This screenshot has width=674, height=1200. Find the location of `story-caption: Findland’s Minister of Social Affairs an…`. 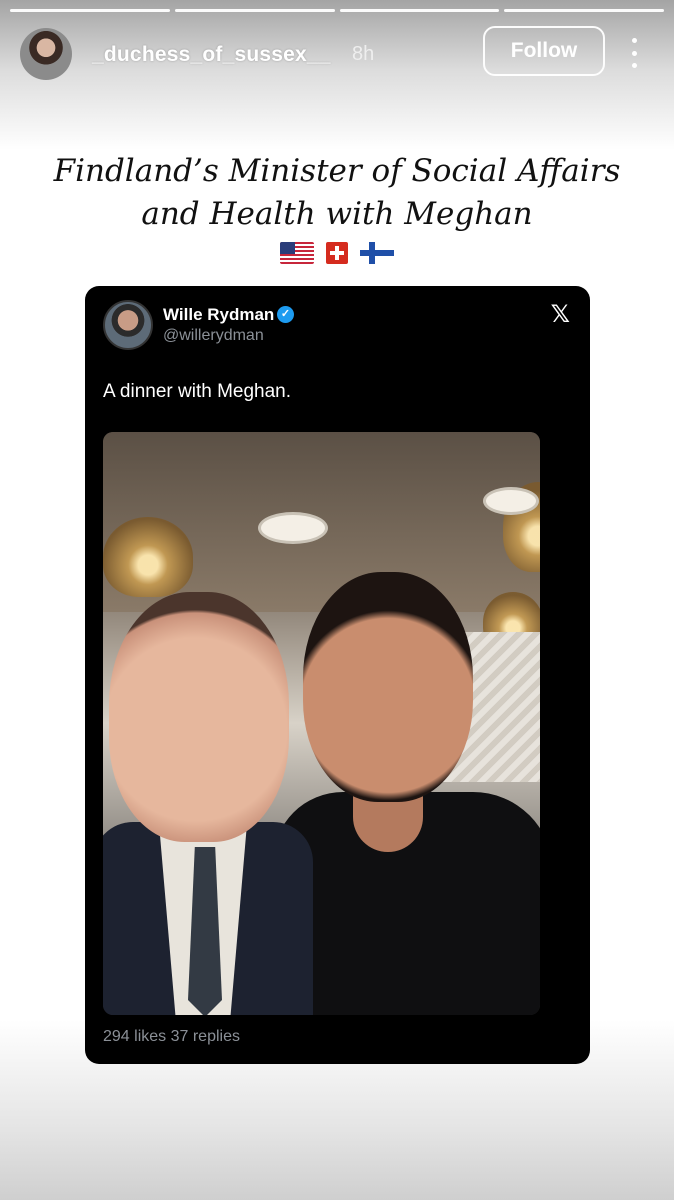

story-caption: Findland’s Minister of Social Affairs an… is located at coordinates (337, 193).